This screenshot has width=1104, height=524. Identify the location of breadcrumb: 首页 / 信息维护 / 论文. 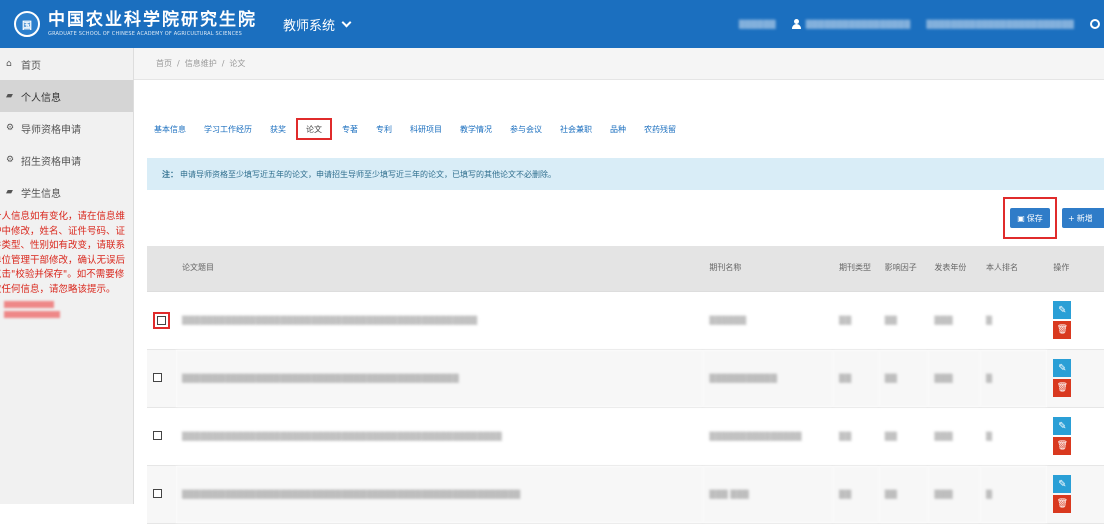
(619, 64).